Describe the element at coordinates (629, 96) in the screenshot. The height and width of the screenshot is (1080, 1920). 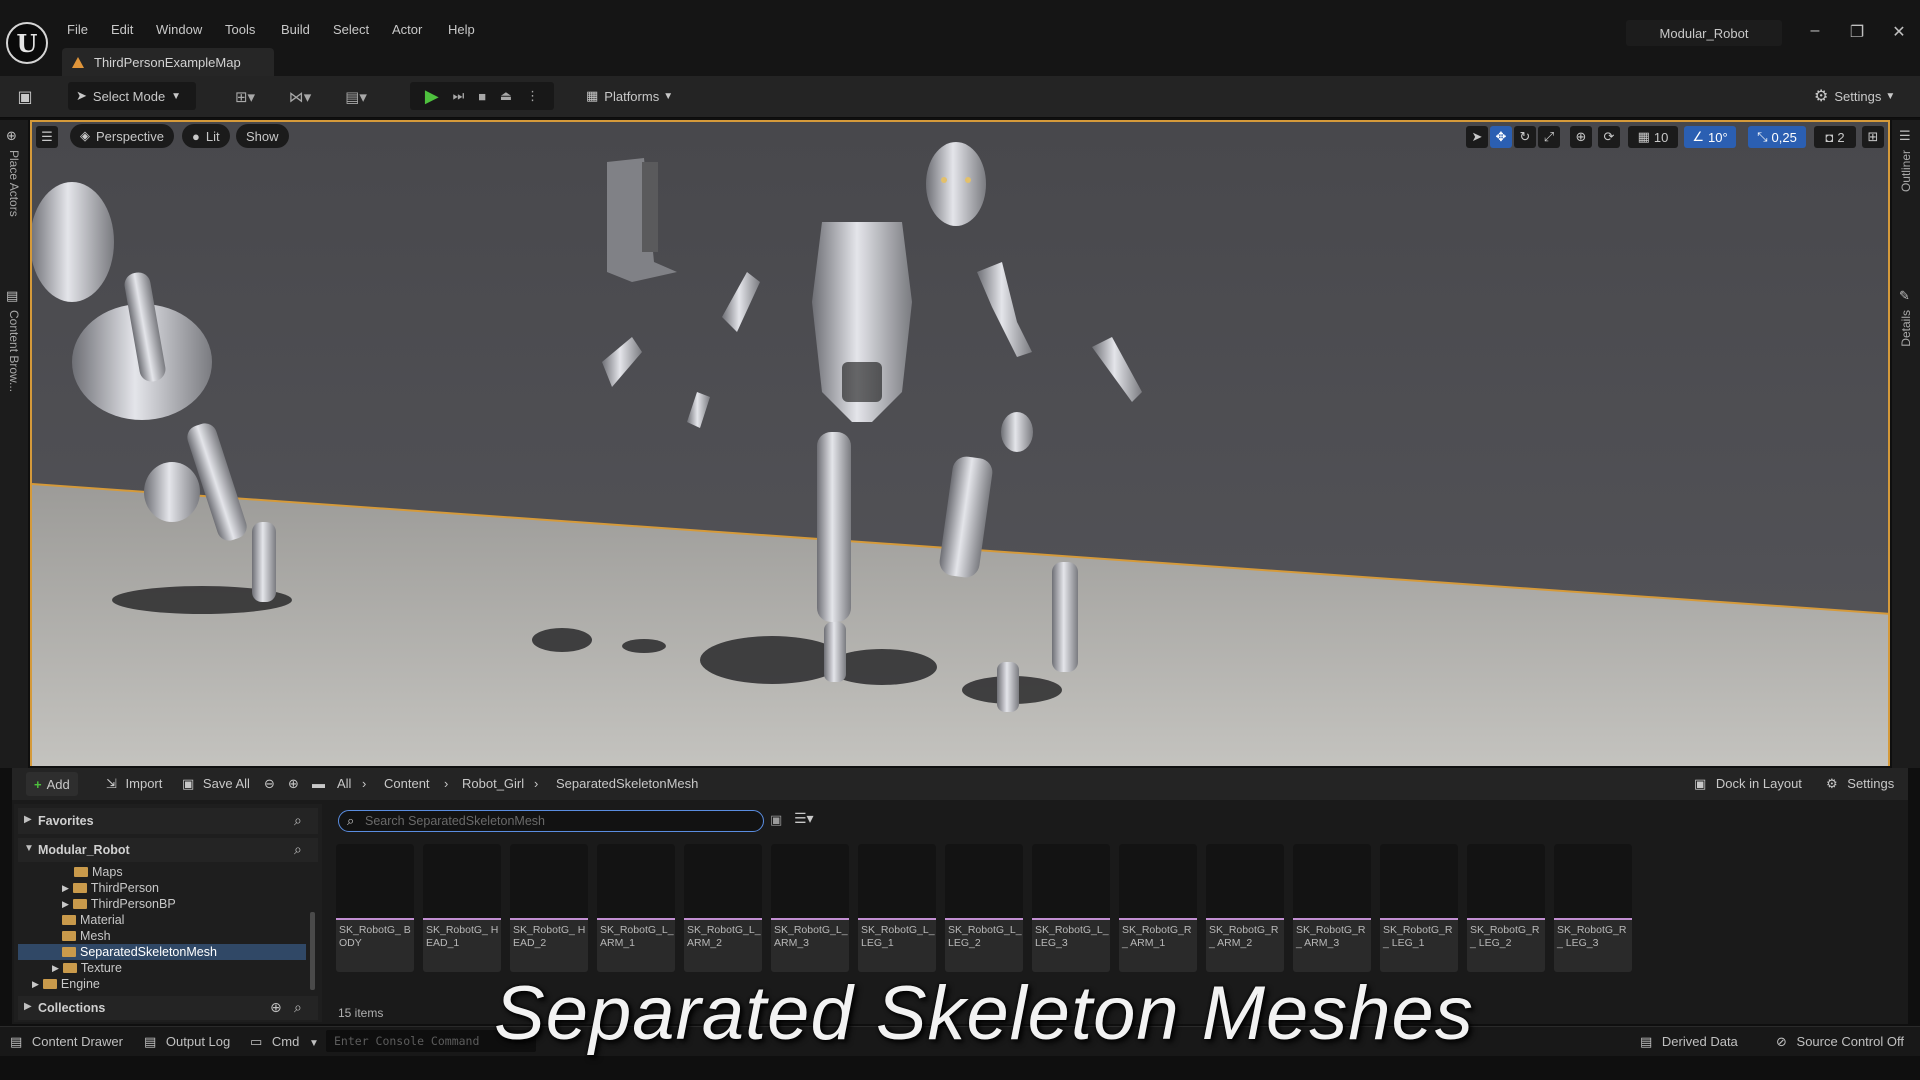
I see `platforms-dropdown: ▦ Platforms ▼` at that location.